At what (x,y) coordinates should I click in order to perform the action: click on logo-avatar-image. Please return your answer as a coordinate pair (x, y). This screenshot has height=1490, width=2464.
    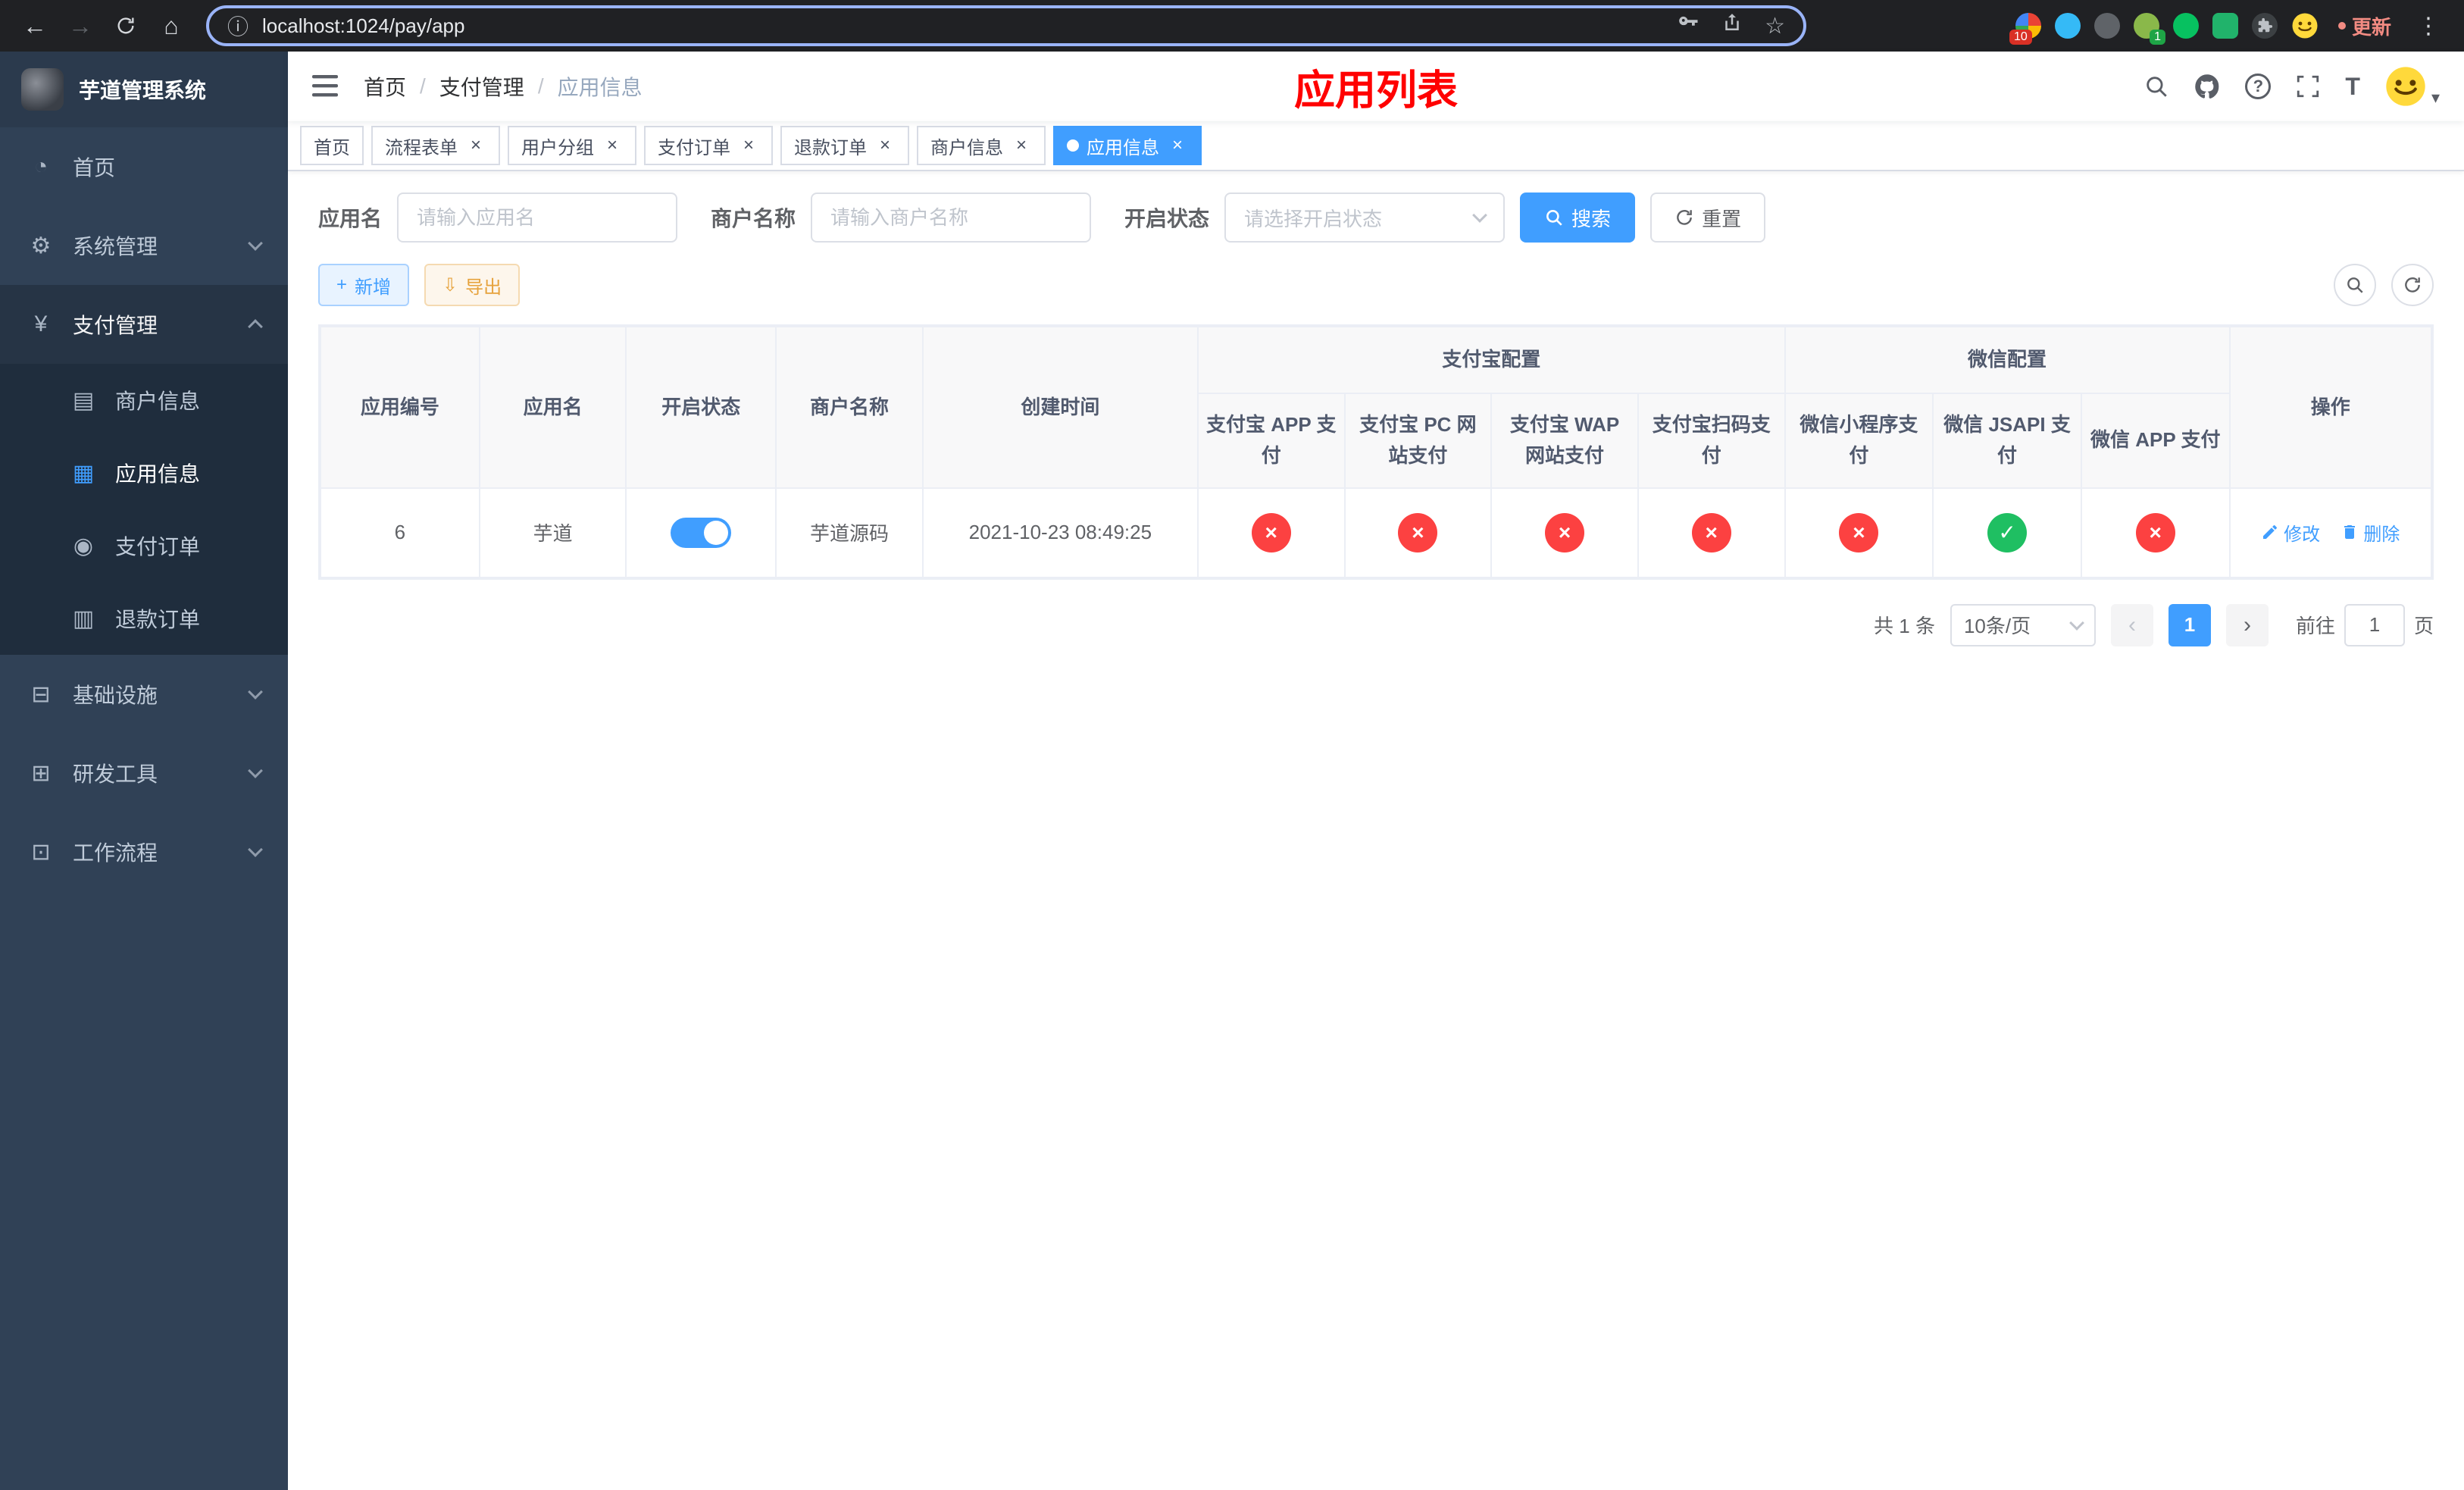
    Looking at the image, I should click on (42, 89).